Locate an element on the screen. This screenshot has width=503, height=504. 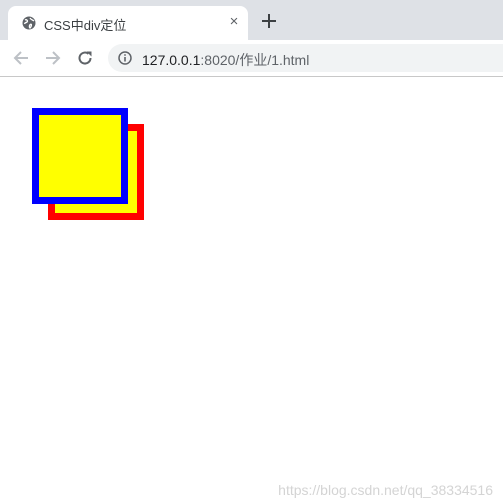
reload-icon is located at coordinates (85, 58).